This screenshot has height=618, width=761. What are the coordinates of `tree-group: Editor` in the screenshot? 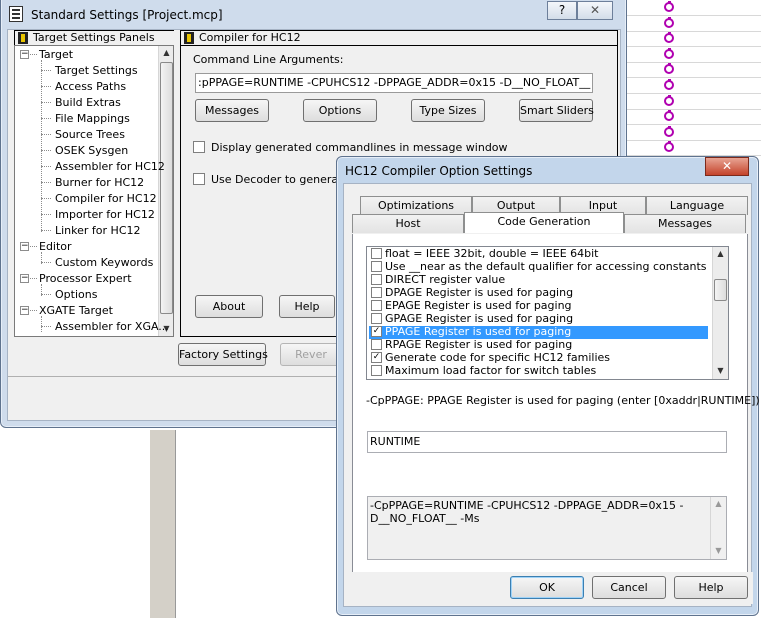 It's located at (55, 246).